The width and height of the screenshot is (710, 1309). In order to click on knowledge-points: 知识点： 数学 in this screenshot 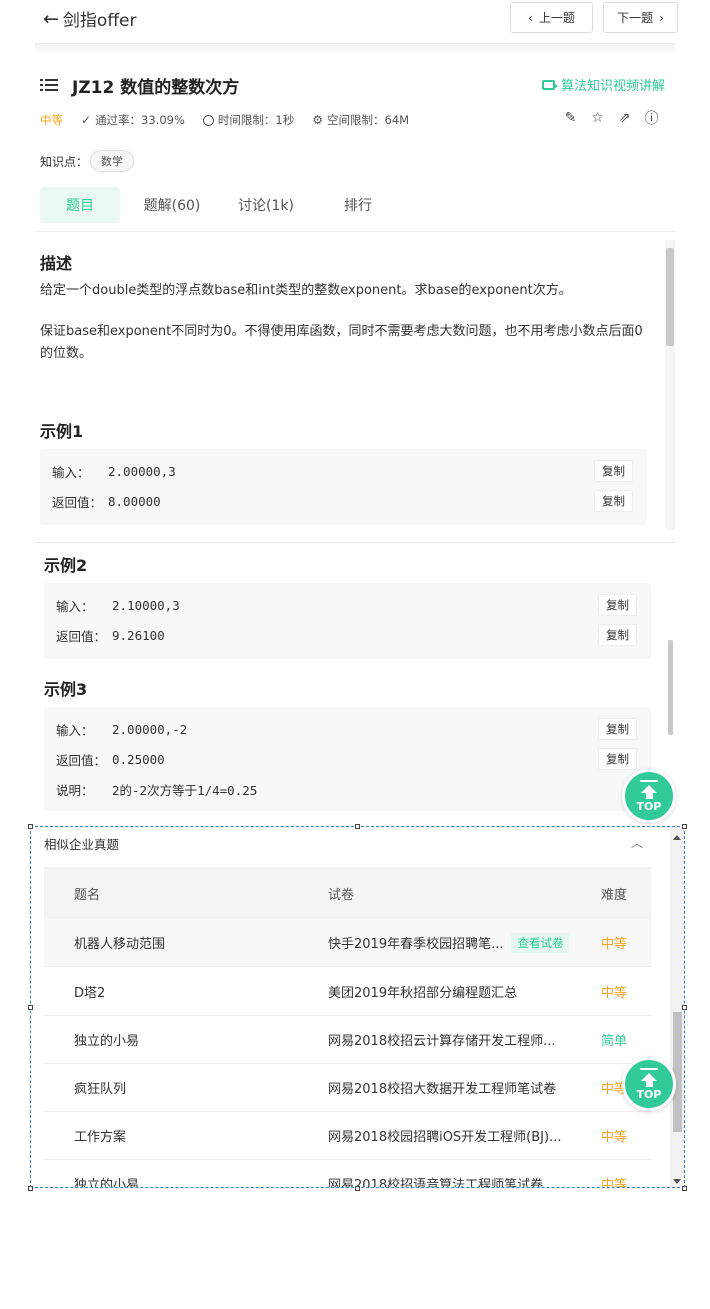, I will do `click(87, 161)`.